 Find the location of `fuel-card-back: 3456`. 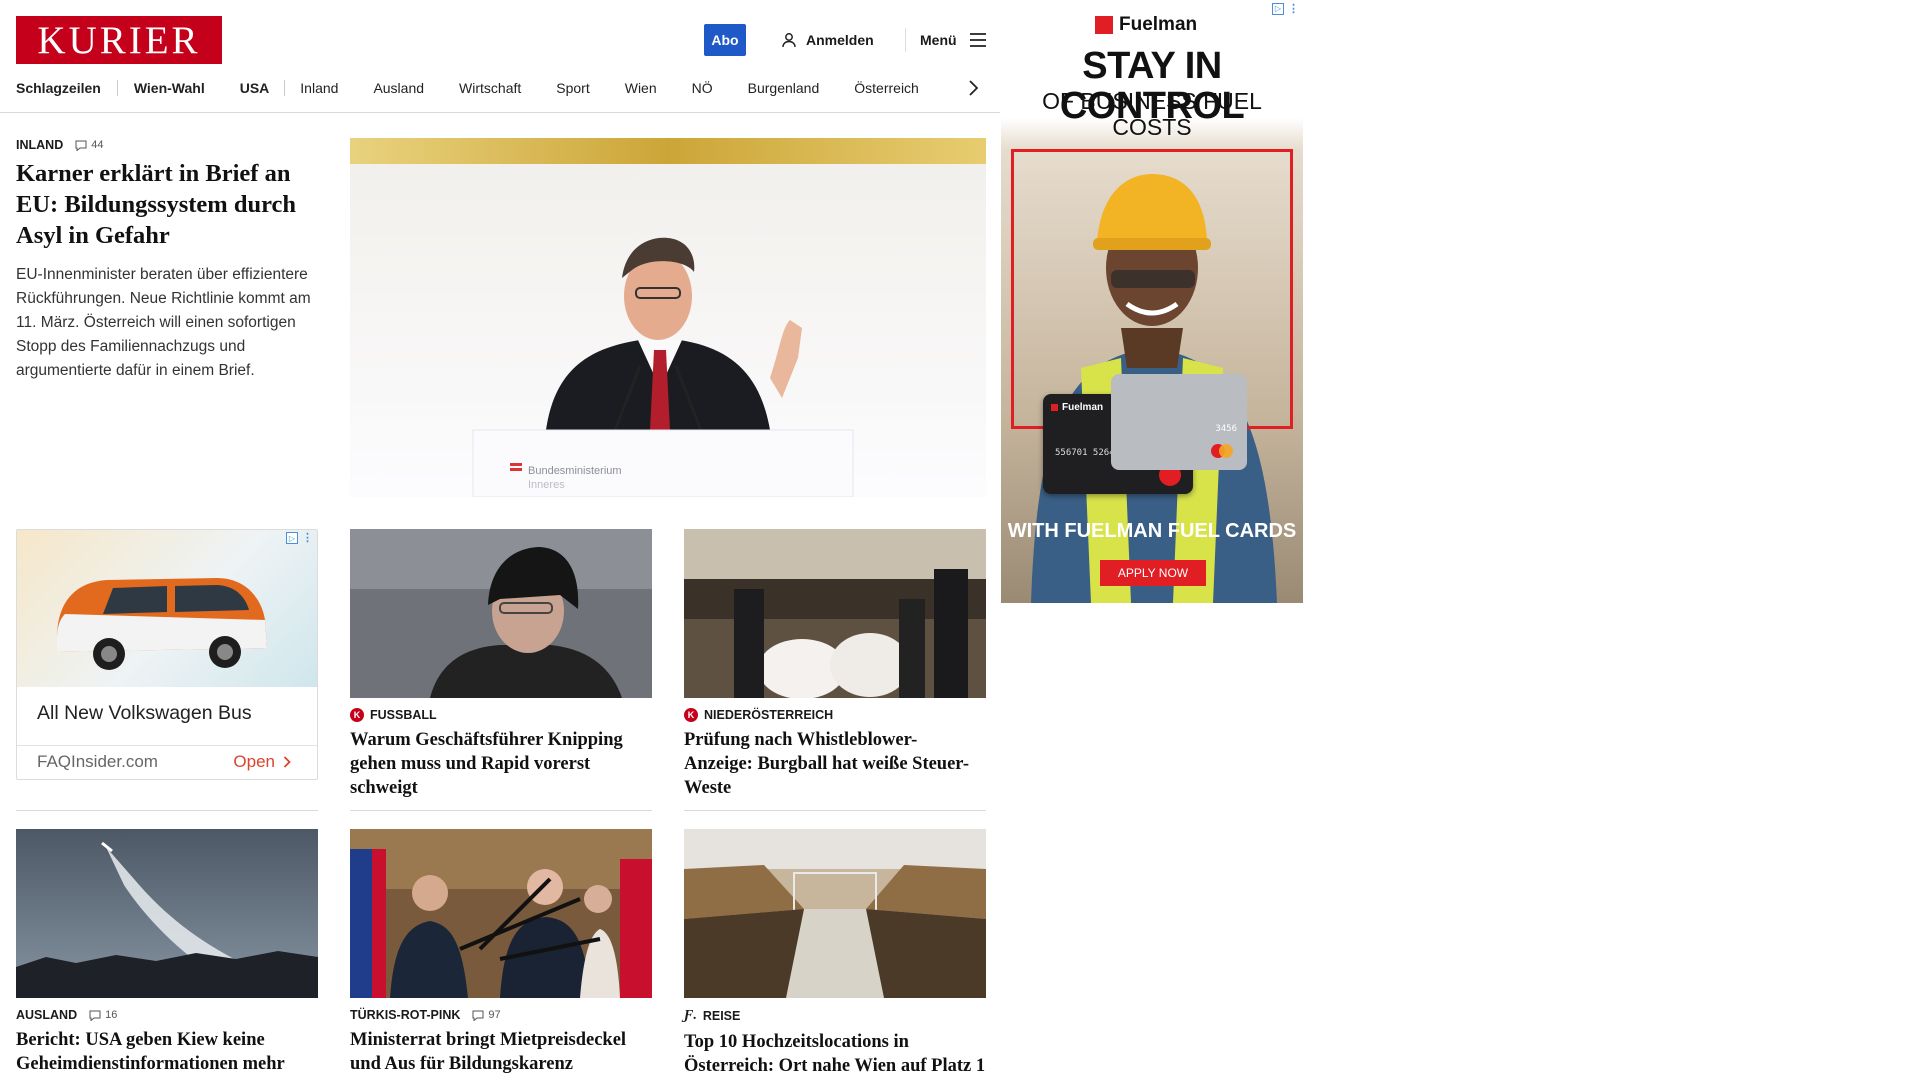

fuel-card-back: 3456 is located at coordinates (1179, 422).